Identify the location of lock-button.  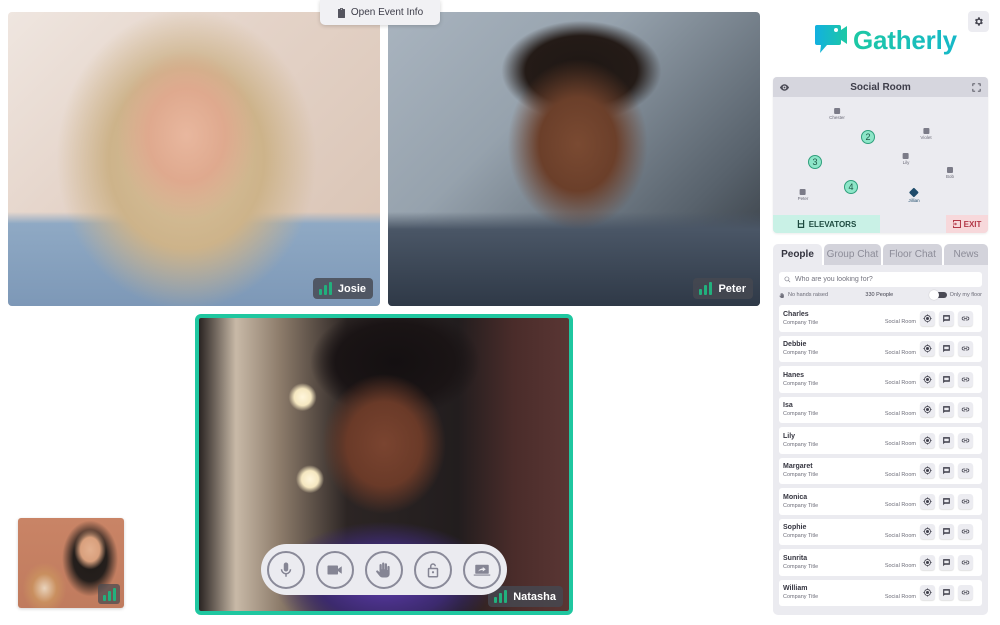
(433, 569).